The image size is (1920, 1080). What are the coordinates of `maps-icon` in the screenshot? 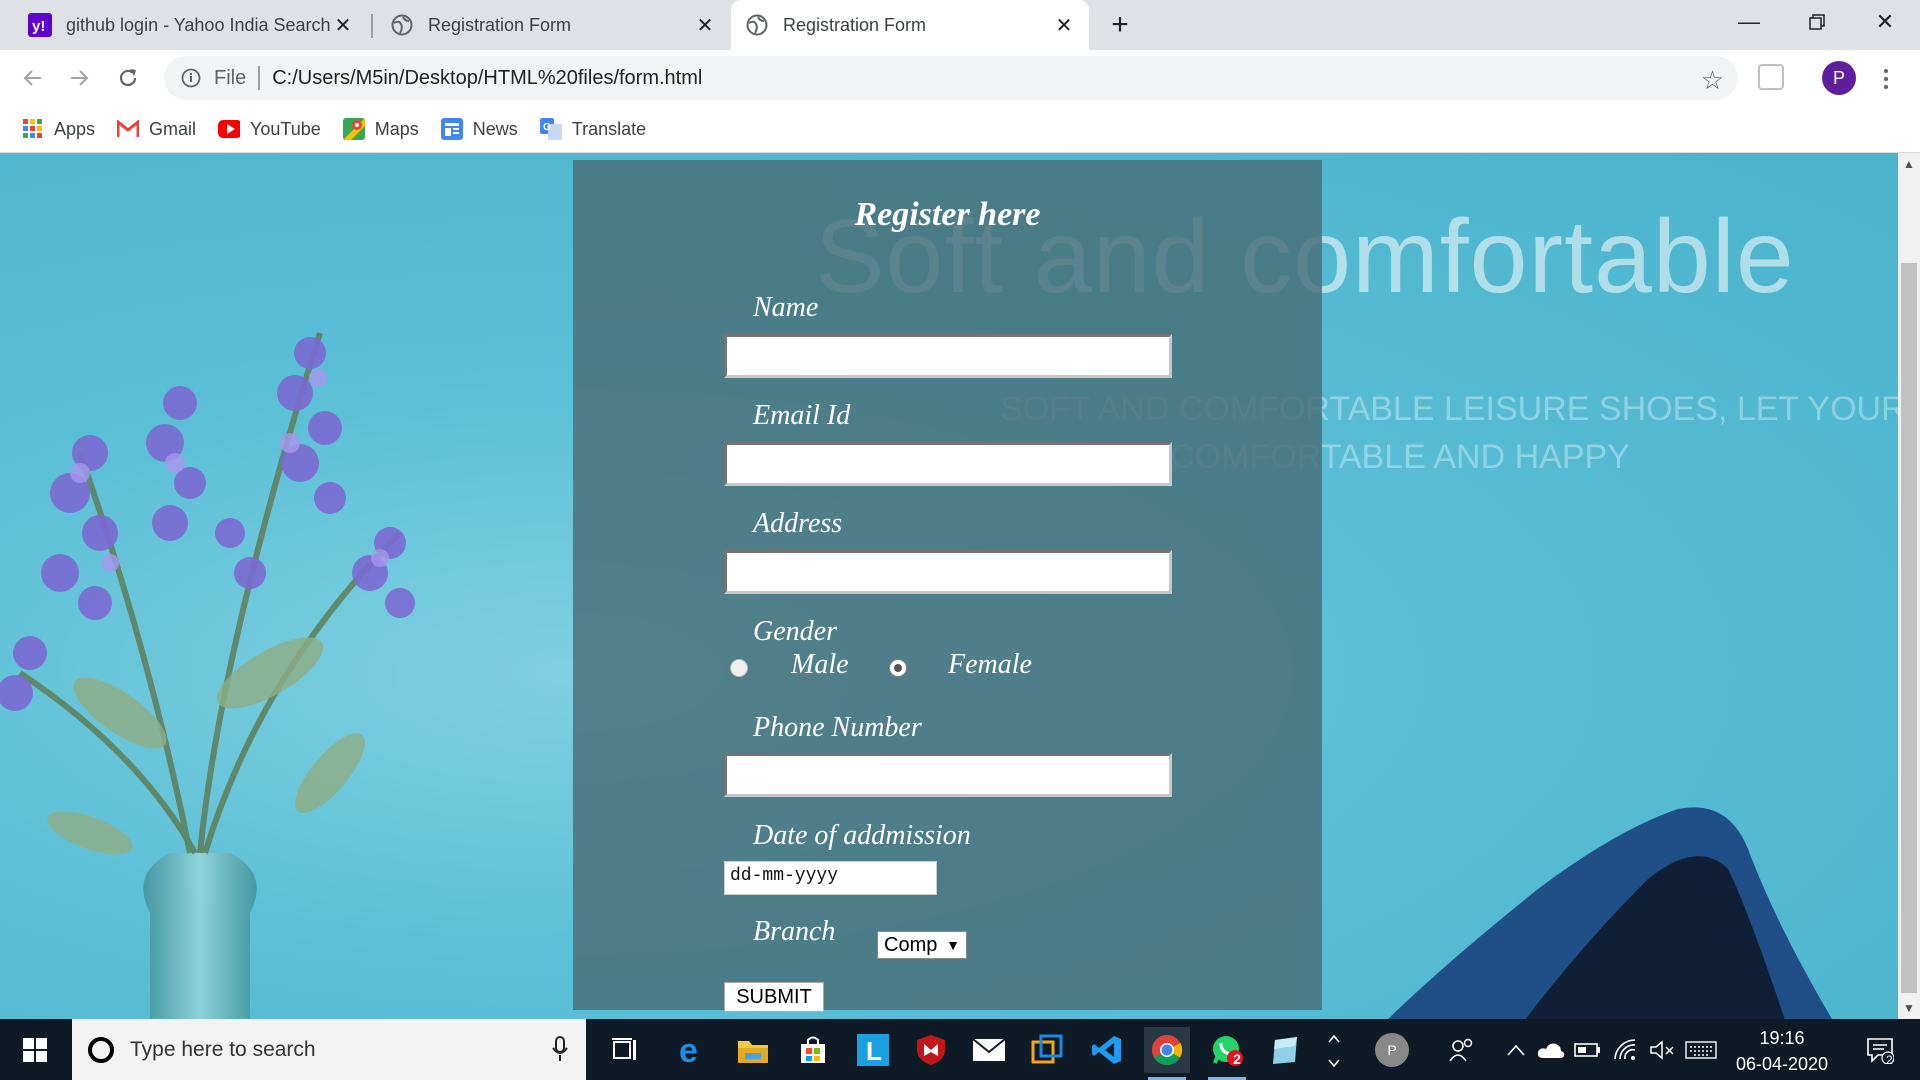 It's located at (353, 129).